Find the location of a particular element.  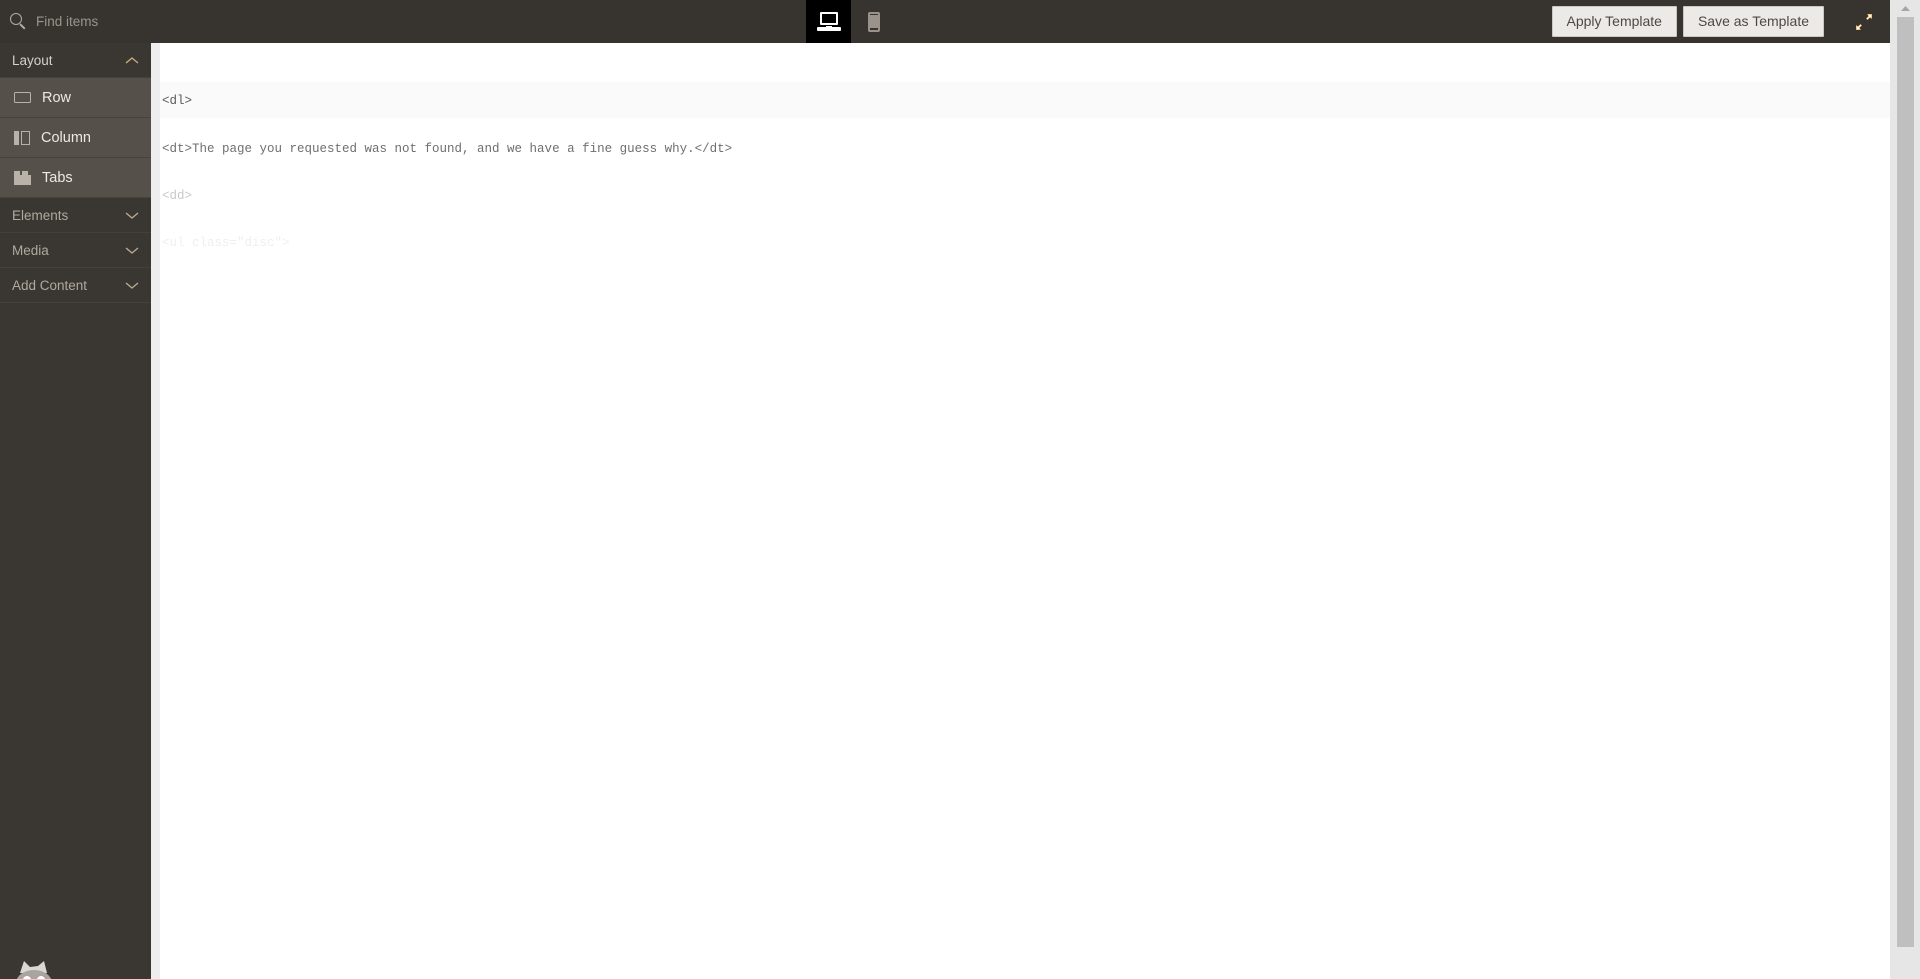

sidebar-group-label-add-content: Add Content is located at coordinates (50, 285).